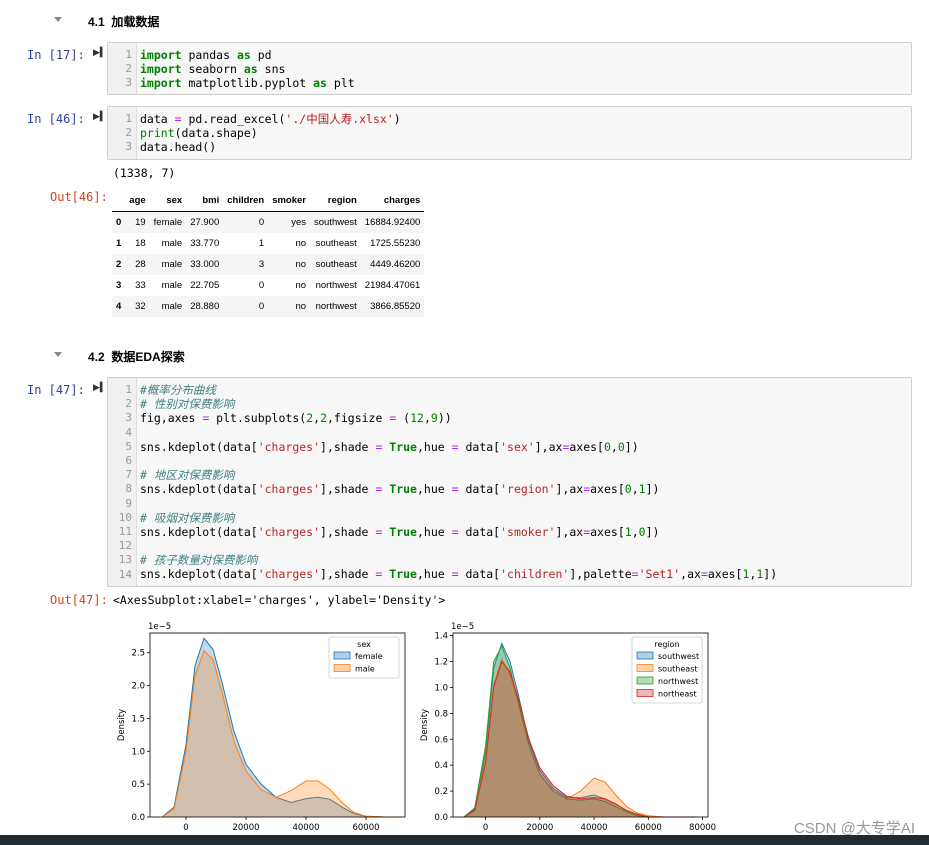 The height and width of the screenshot is (845, 929). Describe the element at coordinates (247, 83) in the screenshot. I see `code-token: matplotlib.pyplot` at that location.